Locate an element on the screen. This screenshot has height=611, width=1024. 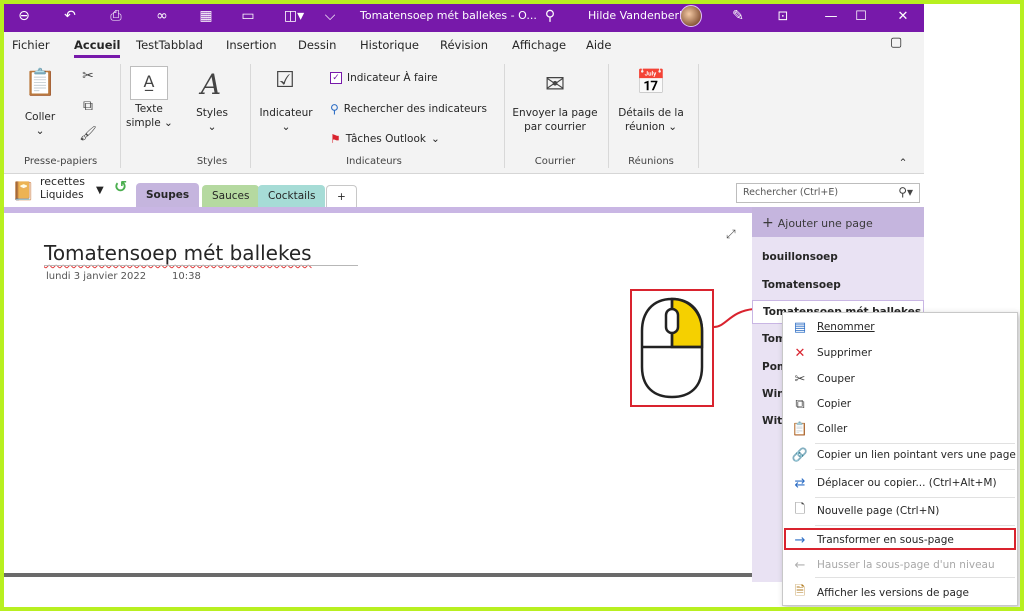
back-icon: ⊖ is located at coordinates (24, 16).